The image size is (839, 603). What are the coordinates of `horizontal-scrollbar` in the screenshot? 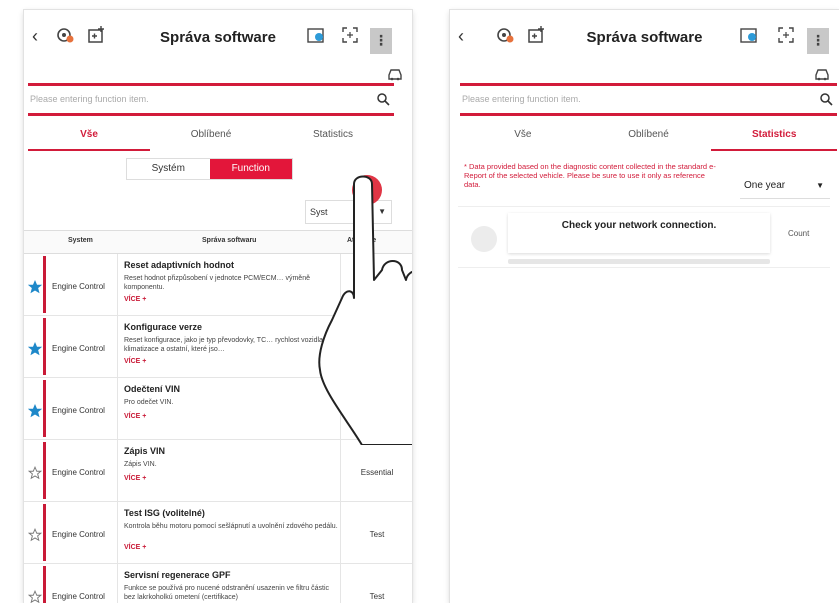 It's located at (639, 261).